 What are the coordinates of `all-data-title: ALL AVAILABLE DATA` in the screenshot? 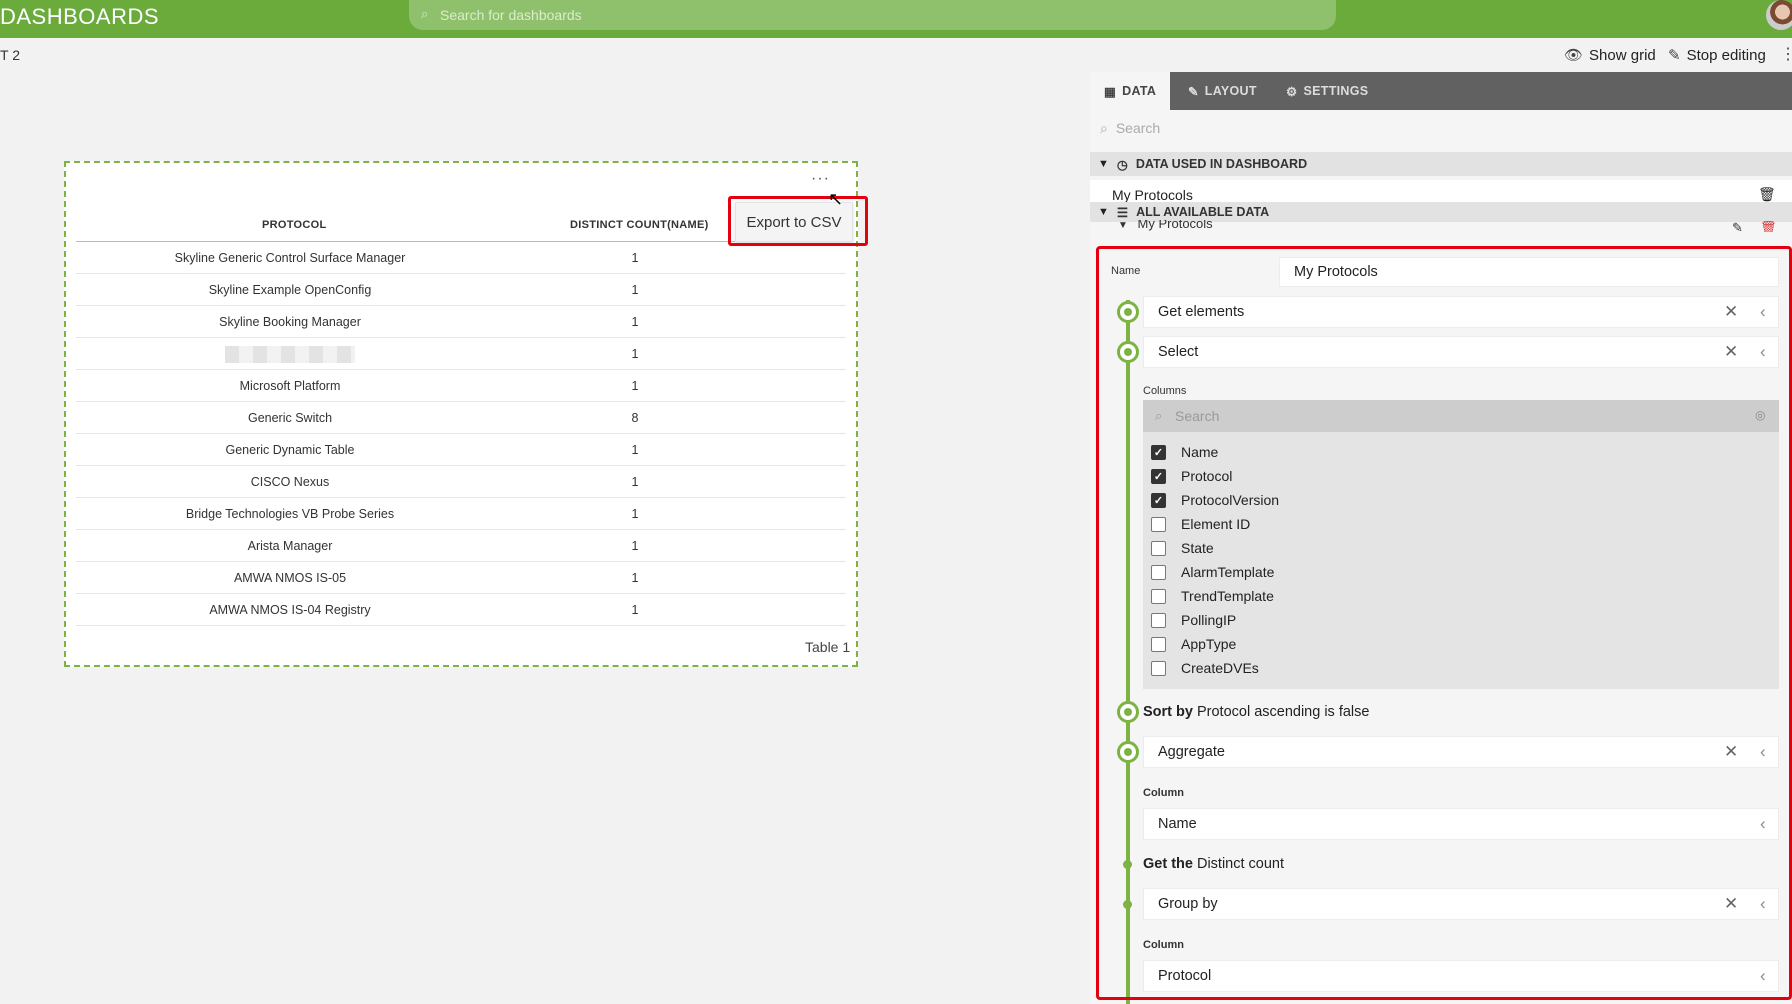 It's located at (1203, 212).